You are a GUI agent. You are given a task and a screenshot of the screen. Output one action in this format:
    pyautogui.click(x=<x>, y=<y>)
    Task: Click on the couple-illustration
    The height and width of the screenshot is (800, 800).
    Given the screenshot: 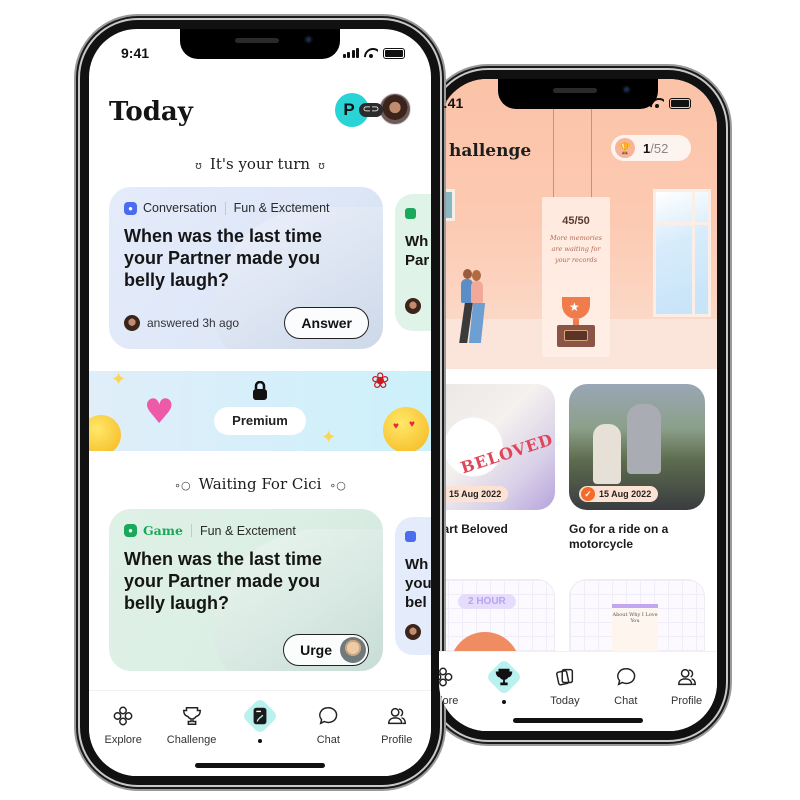 What is the action you would take?
    pyautogui.click(x=475, y=307)
    